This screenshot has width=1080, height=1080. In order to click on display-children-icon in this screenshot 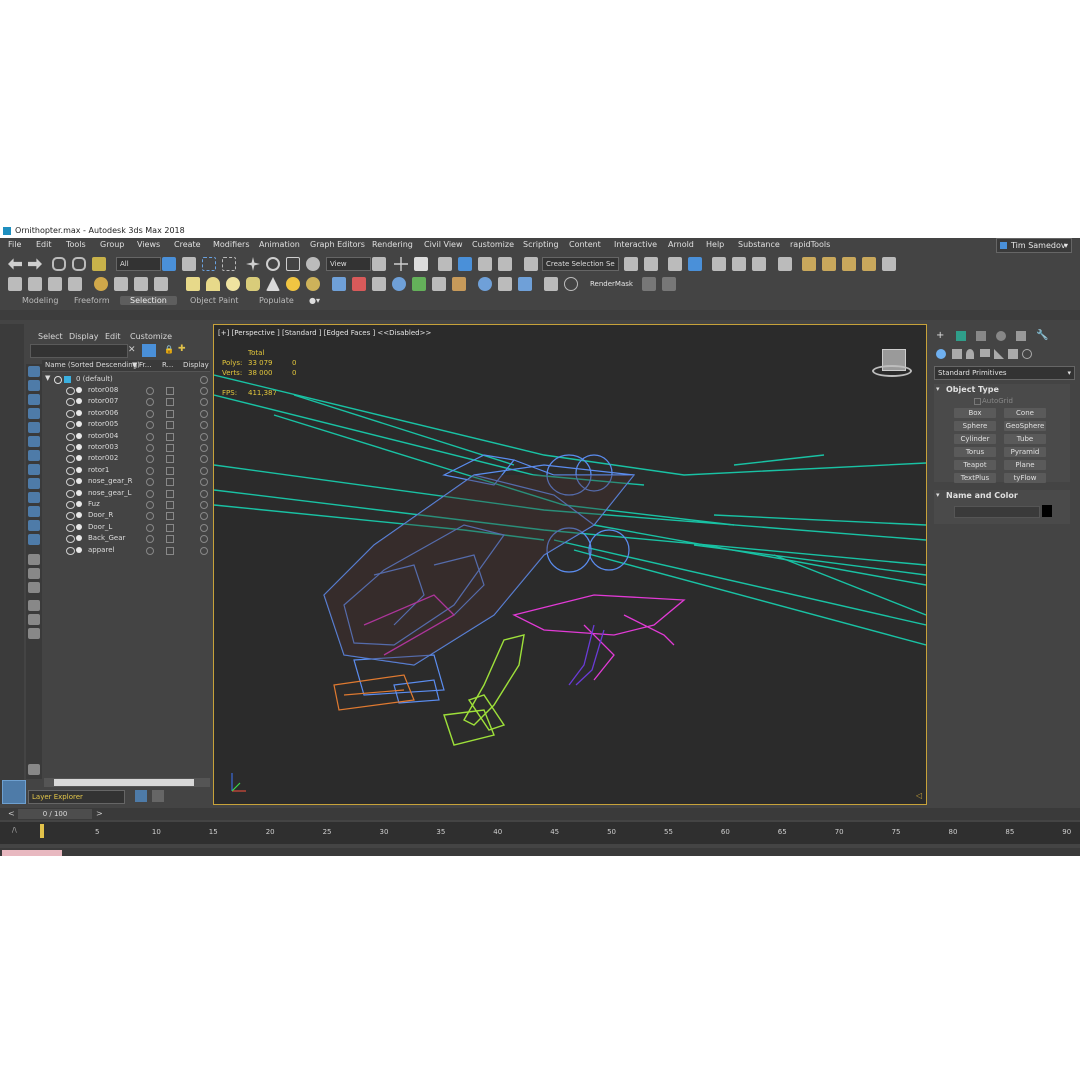, I will do `click(34, 587)`.